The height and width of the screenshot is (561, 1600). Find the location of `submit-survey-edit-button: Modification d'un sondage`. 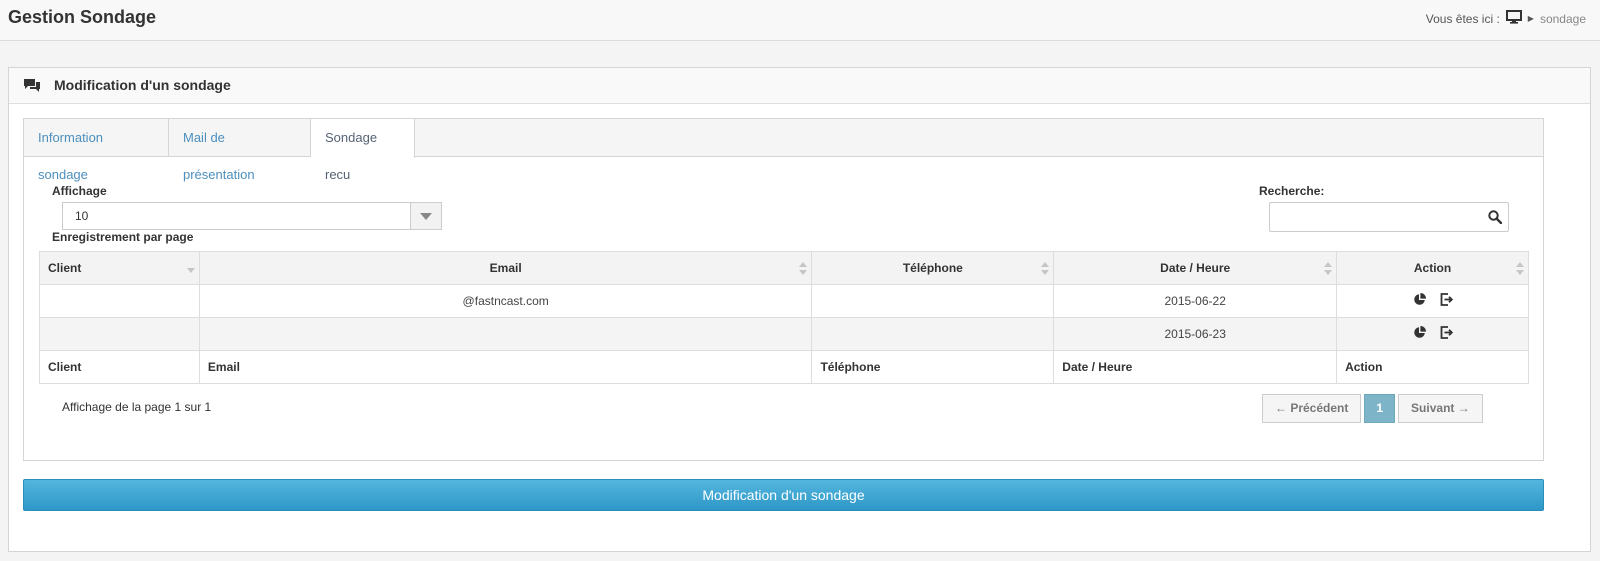

submit-survey-edit-button: Modification d'un sondage is located at coordinates (783, 495).